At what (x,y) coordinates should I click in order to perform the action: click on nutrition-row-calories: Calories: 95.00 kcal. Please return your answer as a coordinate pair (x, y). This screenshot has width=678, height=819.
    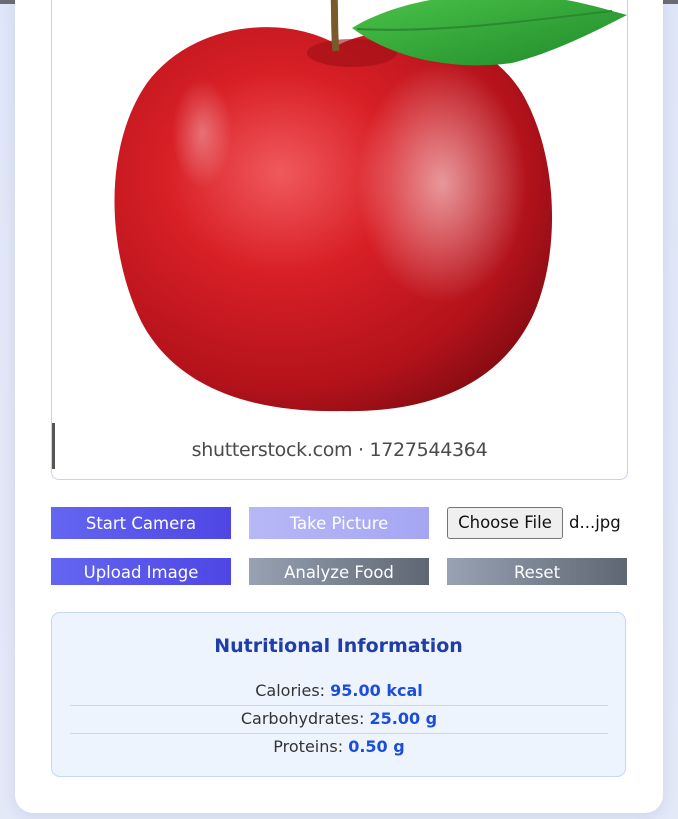
    Looking at the image, I should click on (339, 691).